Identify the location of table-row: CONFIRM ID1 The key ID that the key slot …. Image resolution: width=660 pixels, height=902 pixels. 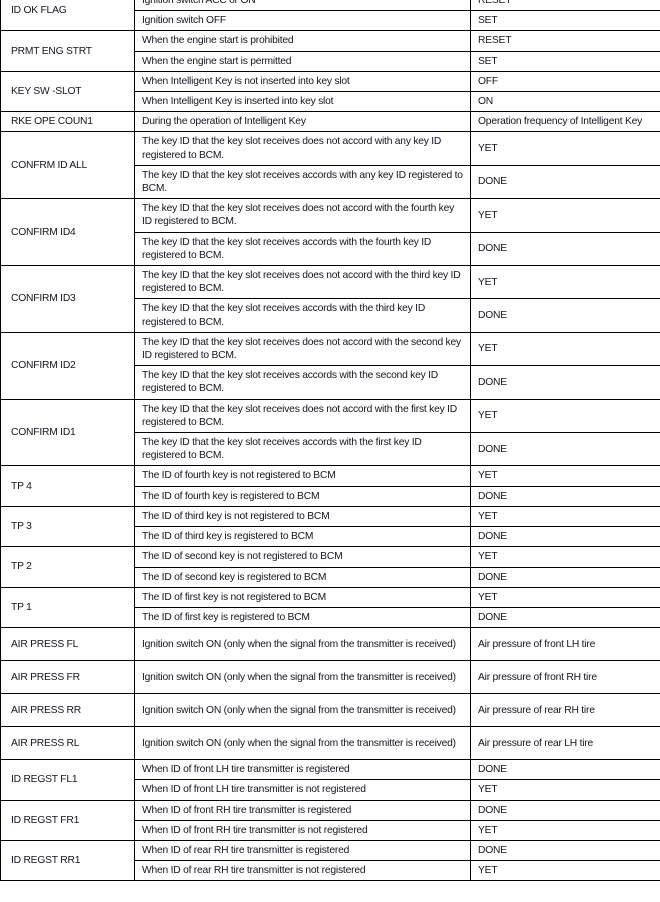
(330, 432).